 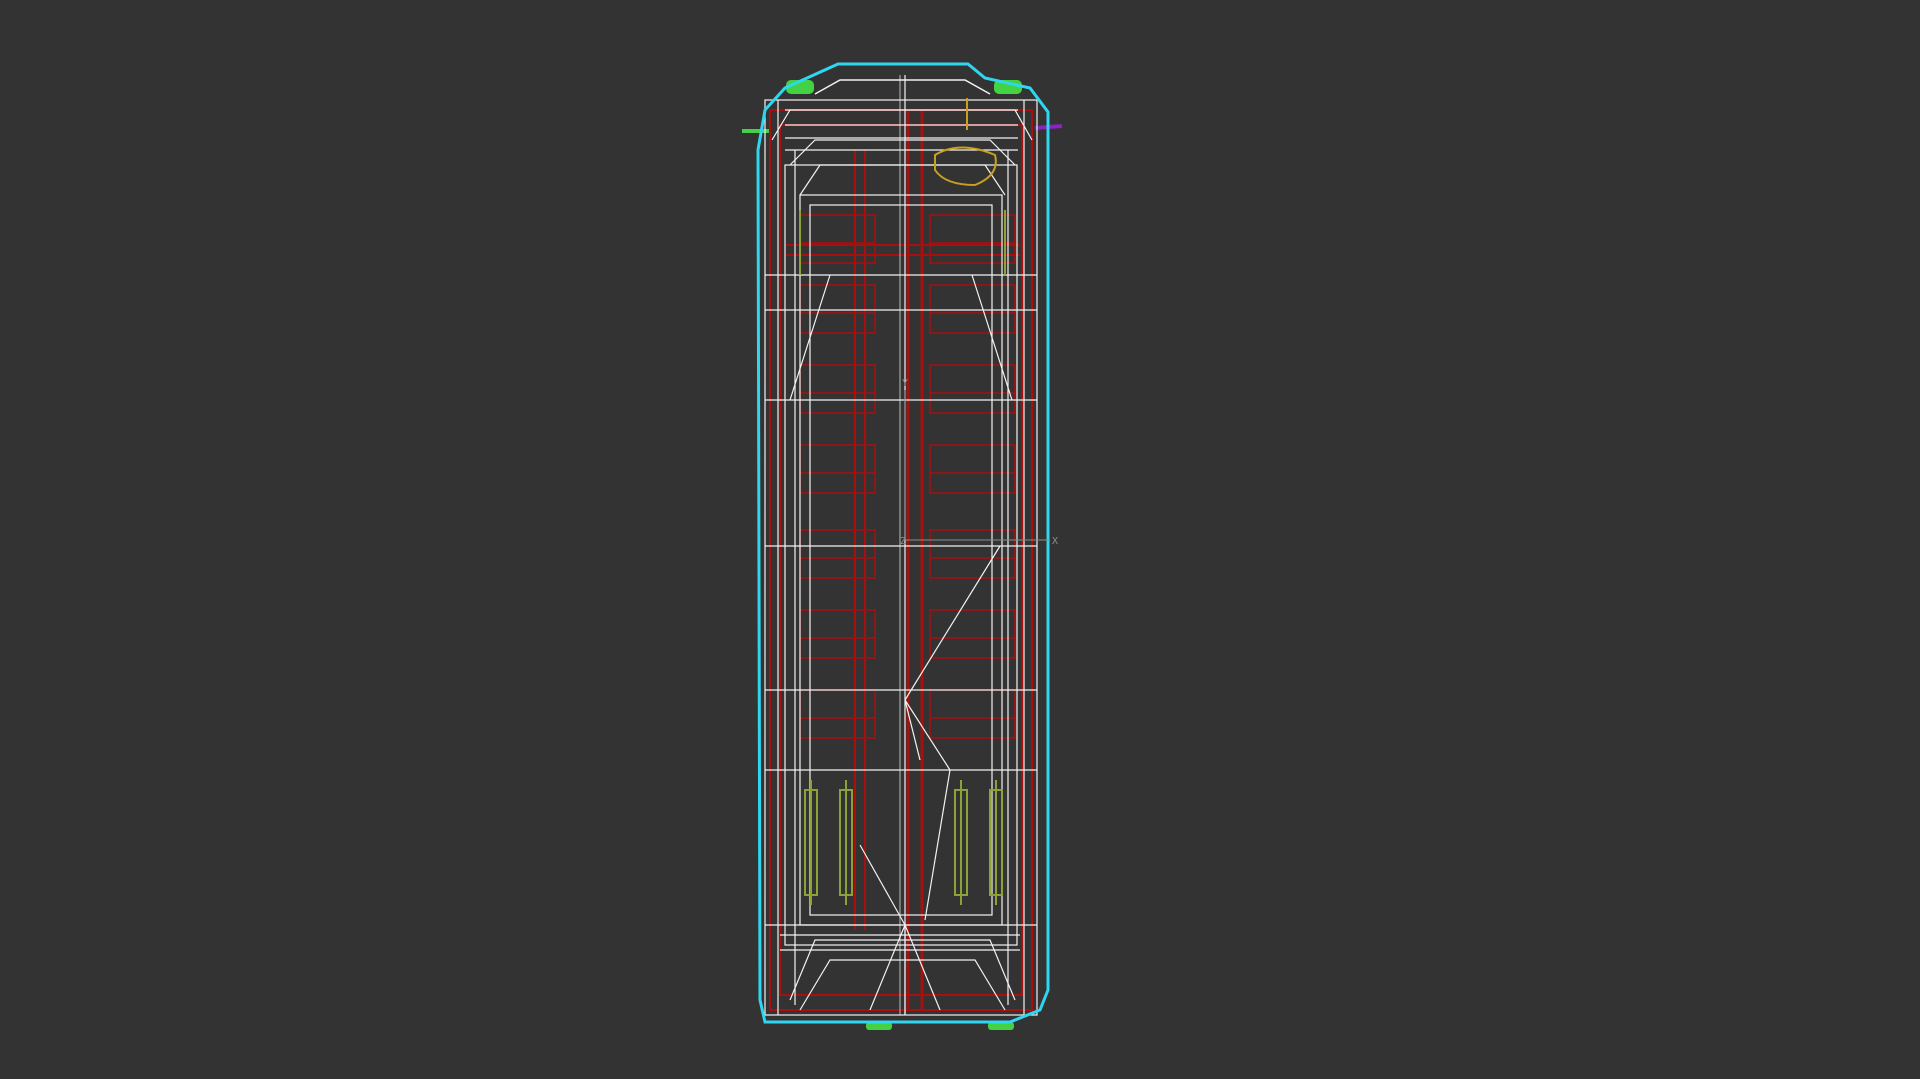 I want to click on gizmo-y-label: Y, so click(x=905, y=383).